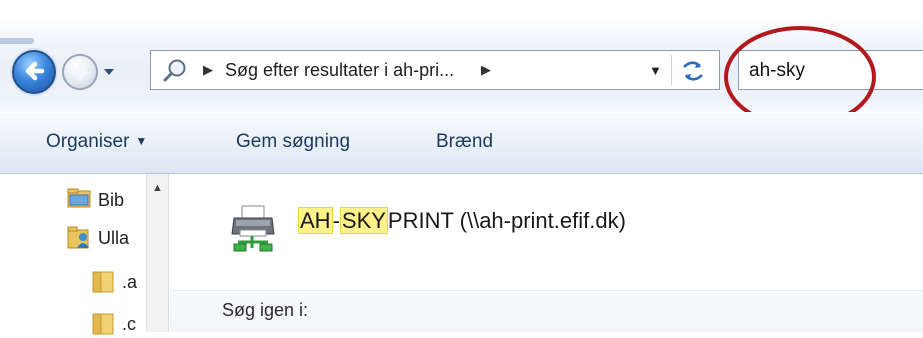 Image resolution: width=923 pixels, height=338 pixels. What do you see at coordinates (693, 71) in the screenshot?
I see `refresh-icon` at bounding box center [693, 71].